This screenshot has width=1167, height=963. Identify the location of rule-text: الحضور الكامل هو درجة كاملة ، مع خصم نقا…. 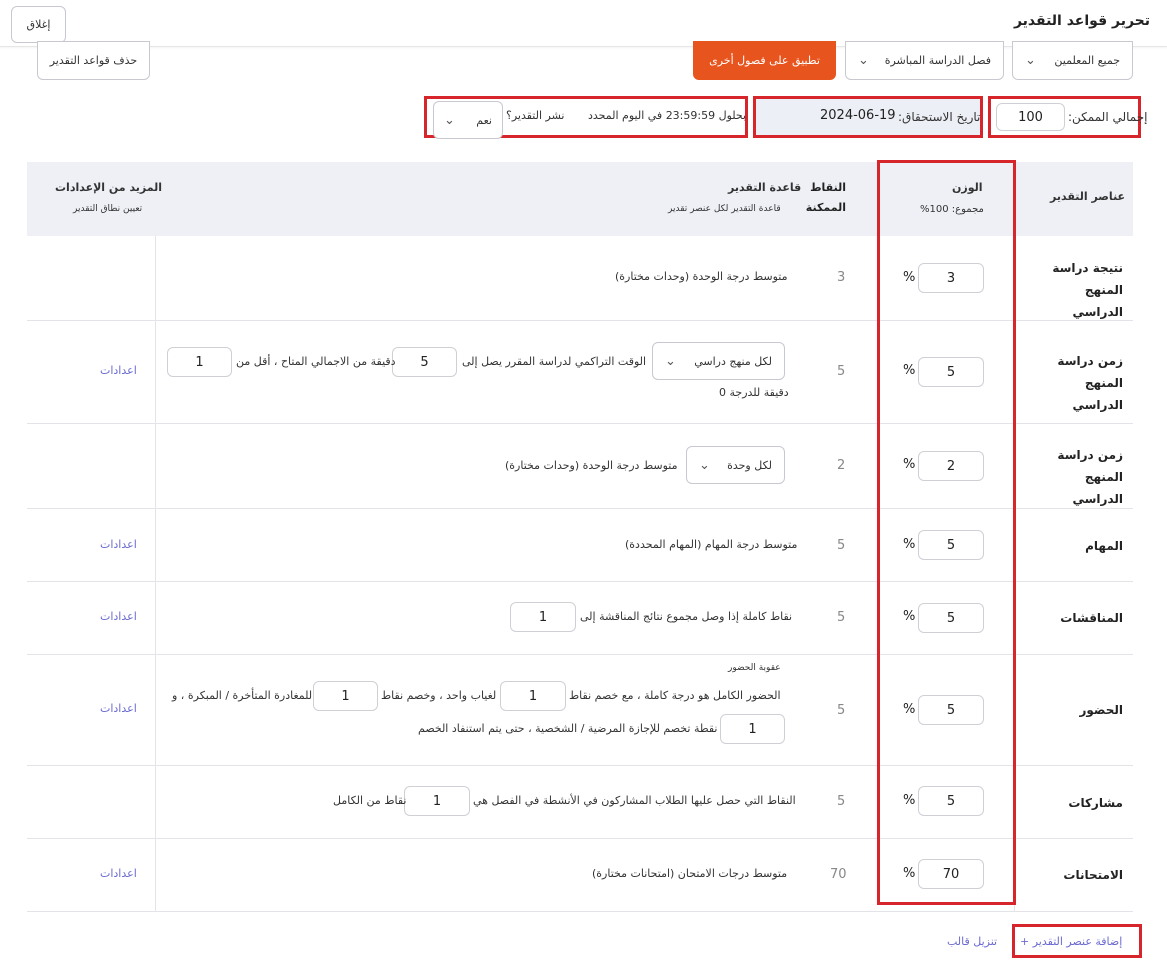
(675, 695).